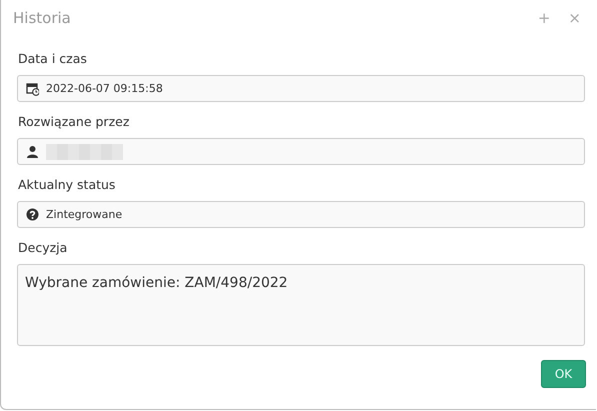 Image resolution: width=597 pixels, height=411 pixels. What do you see at coordinates (301, 214) in the screenshot?
I see `input-field: Zintegrowane` at bounding box center [301, 214].